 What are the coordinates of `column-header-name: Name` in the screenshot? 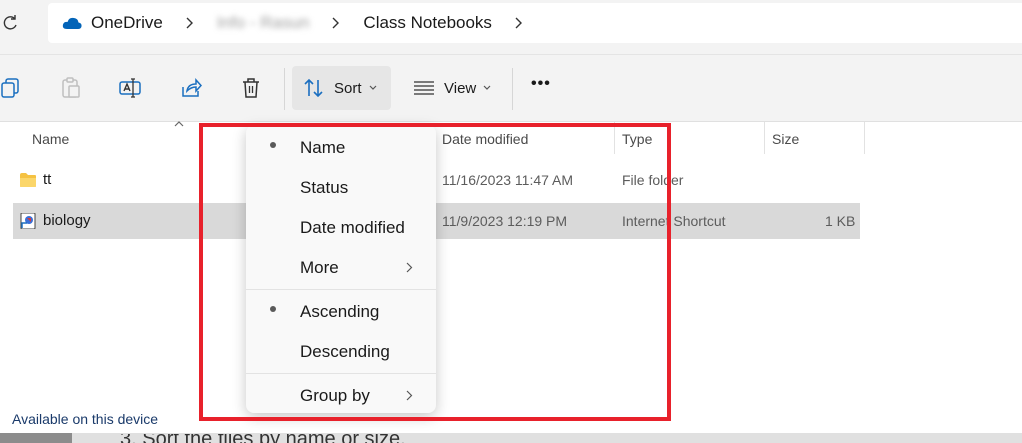 It's located at (50, 139).